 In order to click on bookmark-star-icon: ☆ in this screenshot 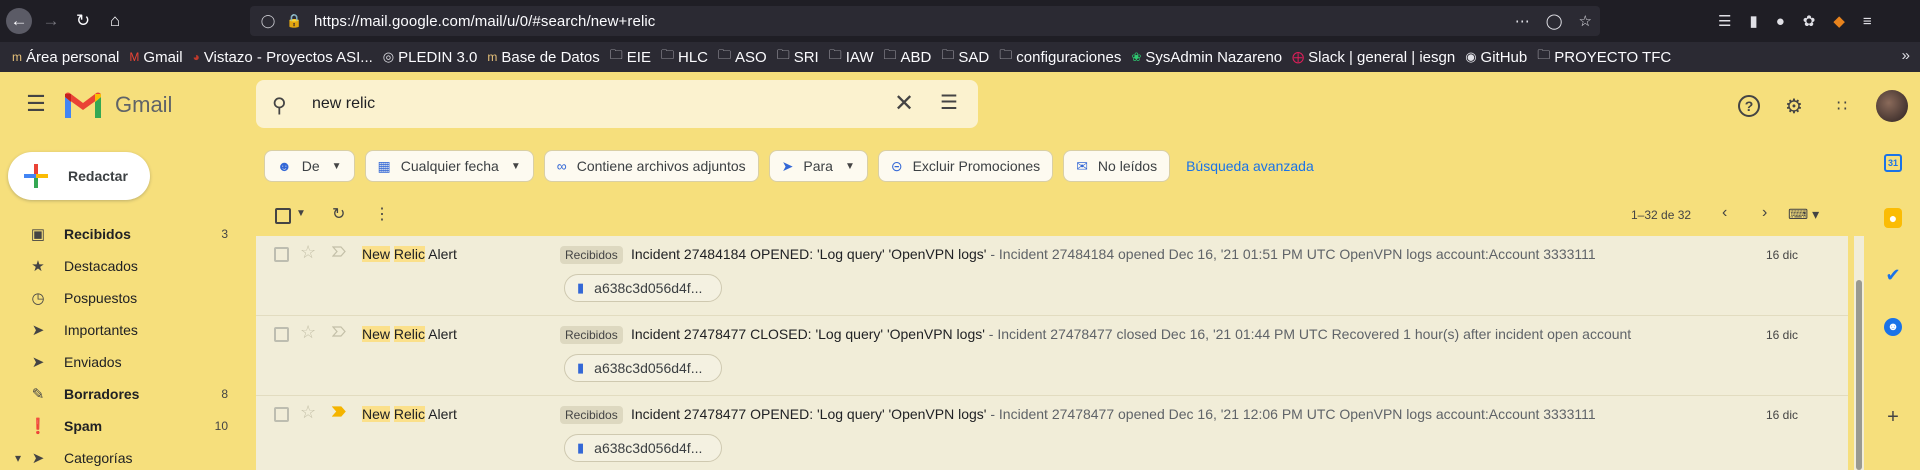, I will do `click(1585, 21)`.